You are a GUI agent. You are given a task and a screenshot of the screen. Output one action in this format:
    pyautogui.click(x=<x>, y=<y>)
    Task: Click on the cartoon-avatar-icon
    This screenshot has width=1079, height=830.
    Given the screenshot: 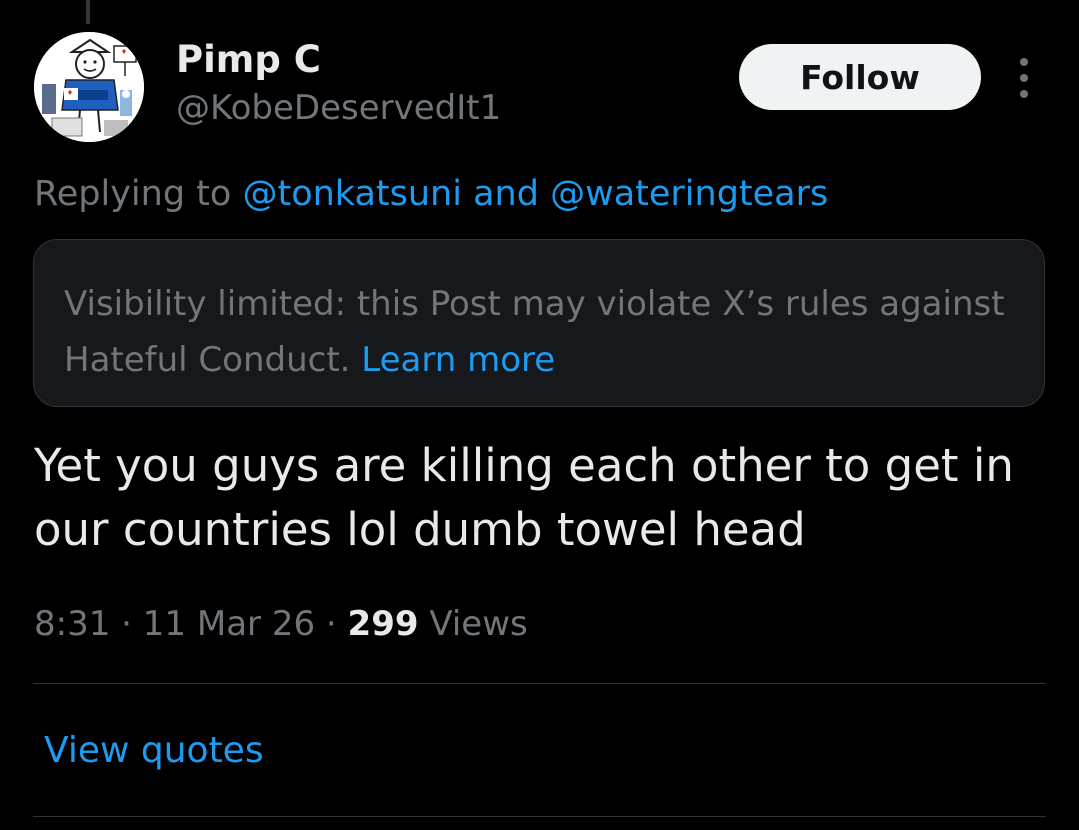 What is the action you would take?
    pyautogui.click(x=89, y=87)
    